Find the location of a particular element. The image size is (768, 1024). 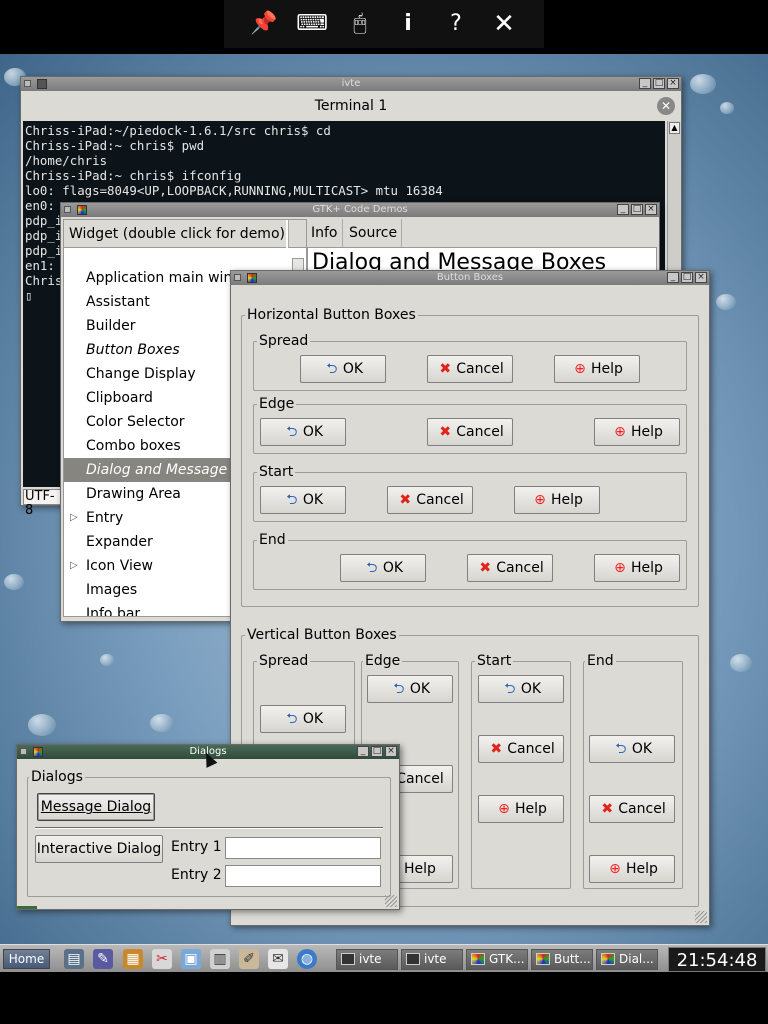

terminal-window-title: ivte is located at coordinates (351, 83).